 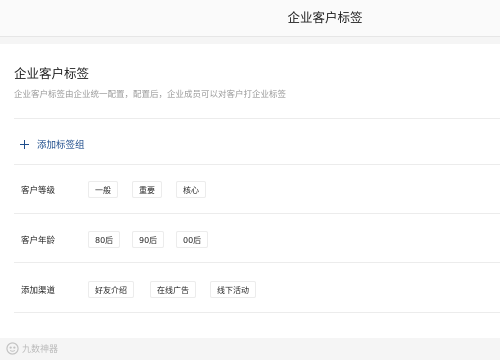 What do you see at coordinates (38, 241) in the screenshot?
I see `tag-group-label: 客户年龄` at bounding box center [38, 241].